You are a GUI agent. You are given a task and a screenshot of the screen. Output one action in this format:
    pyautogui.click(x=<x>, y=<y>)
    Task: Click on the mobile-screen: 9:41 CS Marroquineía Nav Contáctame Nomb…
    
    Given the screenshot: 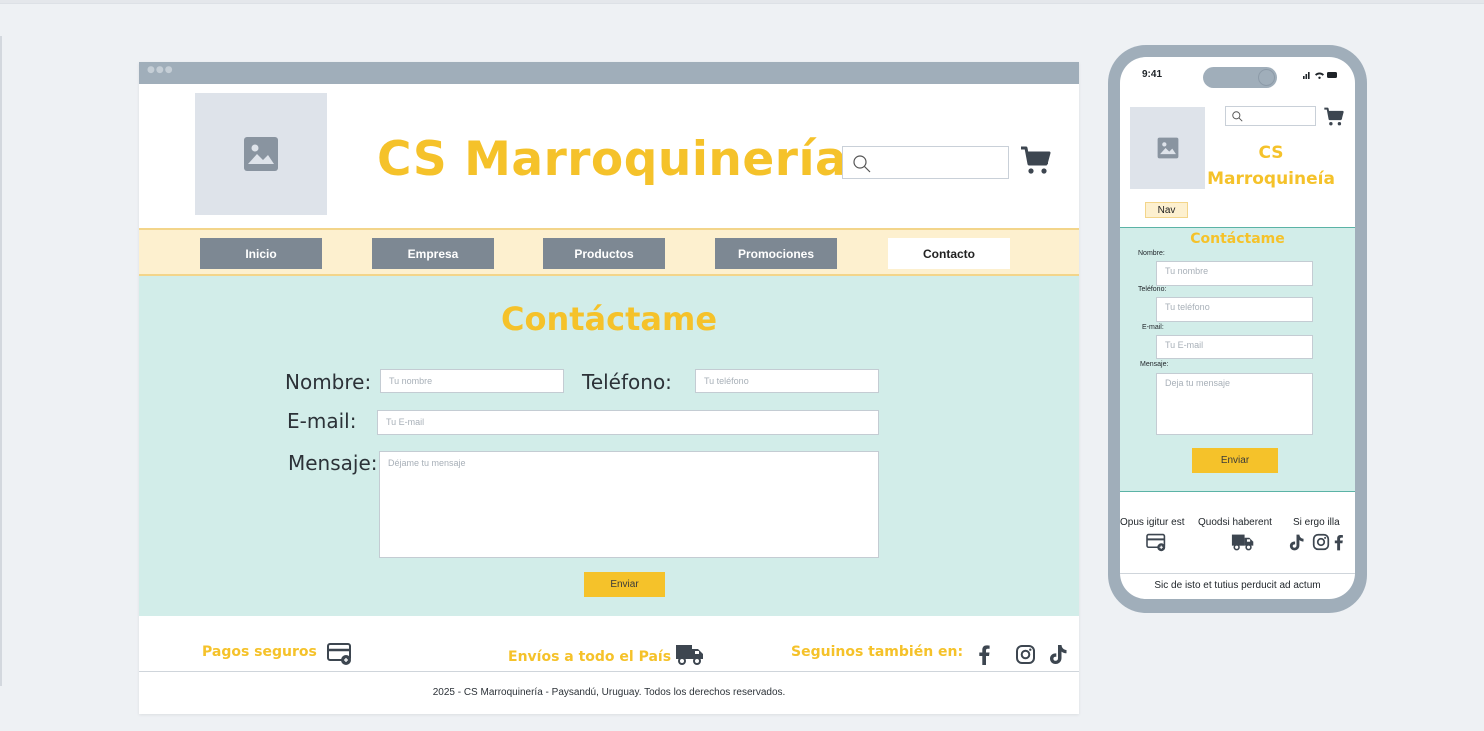 What is the action you would take?
    pyautogui.click(x=1237, y=328)
    